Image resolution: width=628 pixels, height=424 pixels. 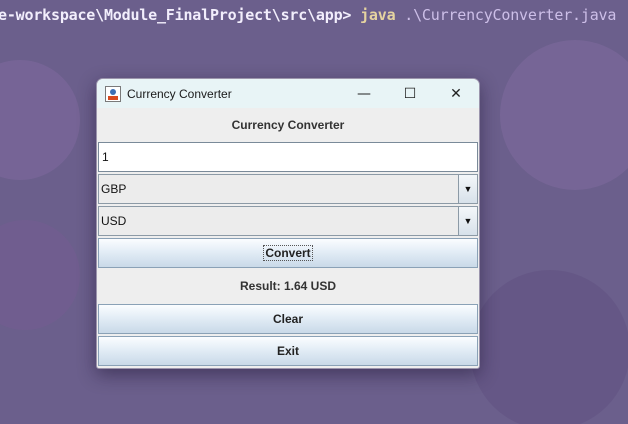 I want to click on amount-input: 1, so click(x=288, y=157).